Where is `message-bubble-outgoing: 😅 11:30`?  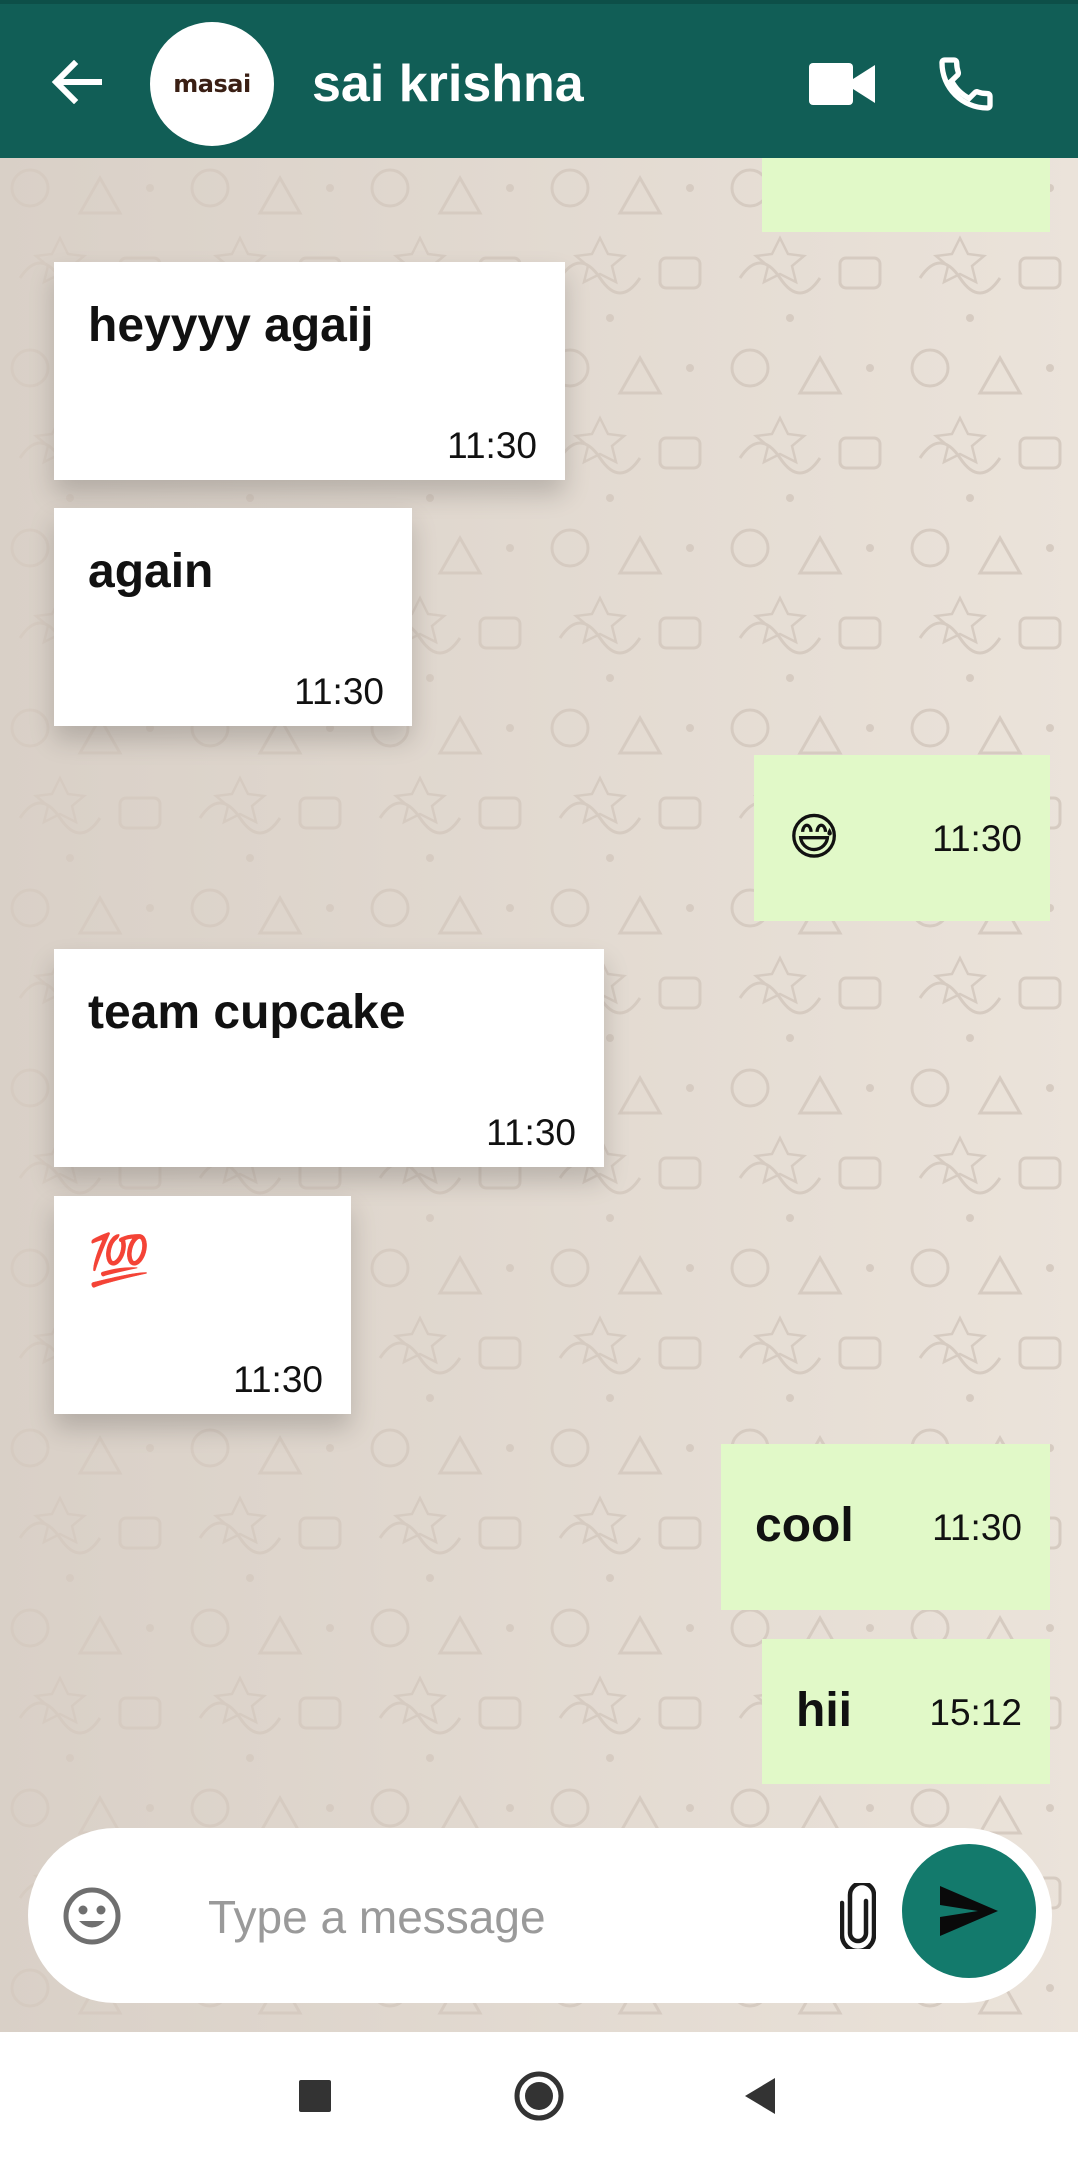
message-bubble-outgoing: 😅 11:30 is located at coordinates (902, 838).